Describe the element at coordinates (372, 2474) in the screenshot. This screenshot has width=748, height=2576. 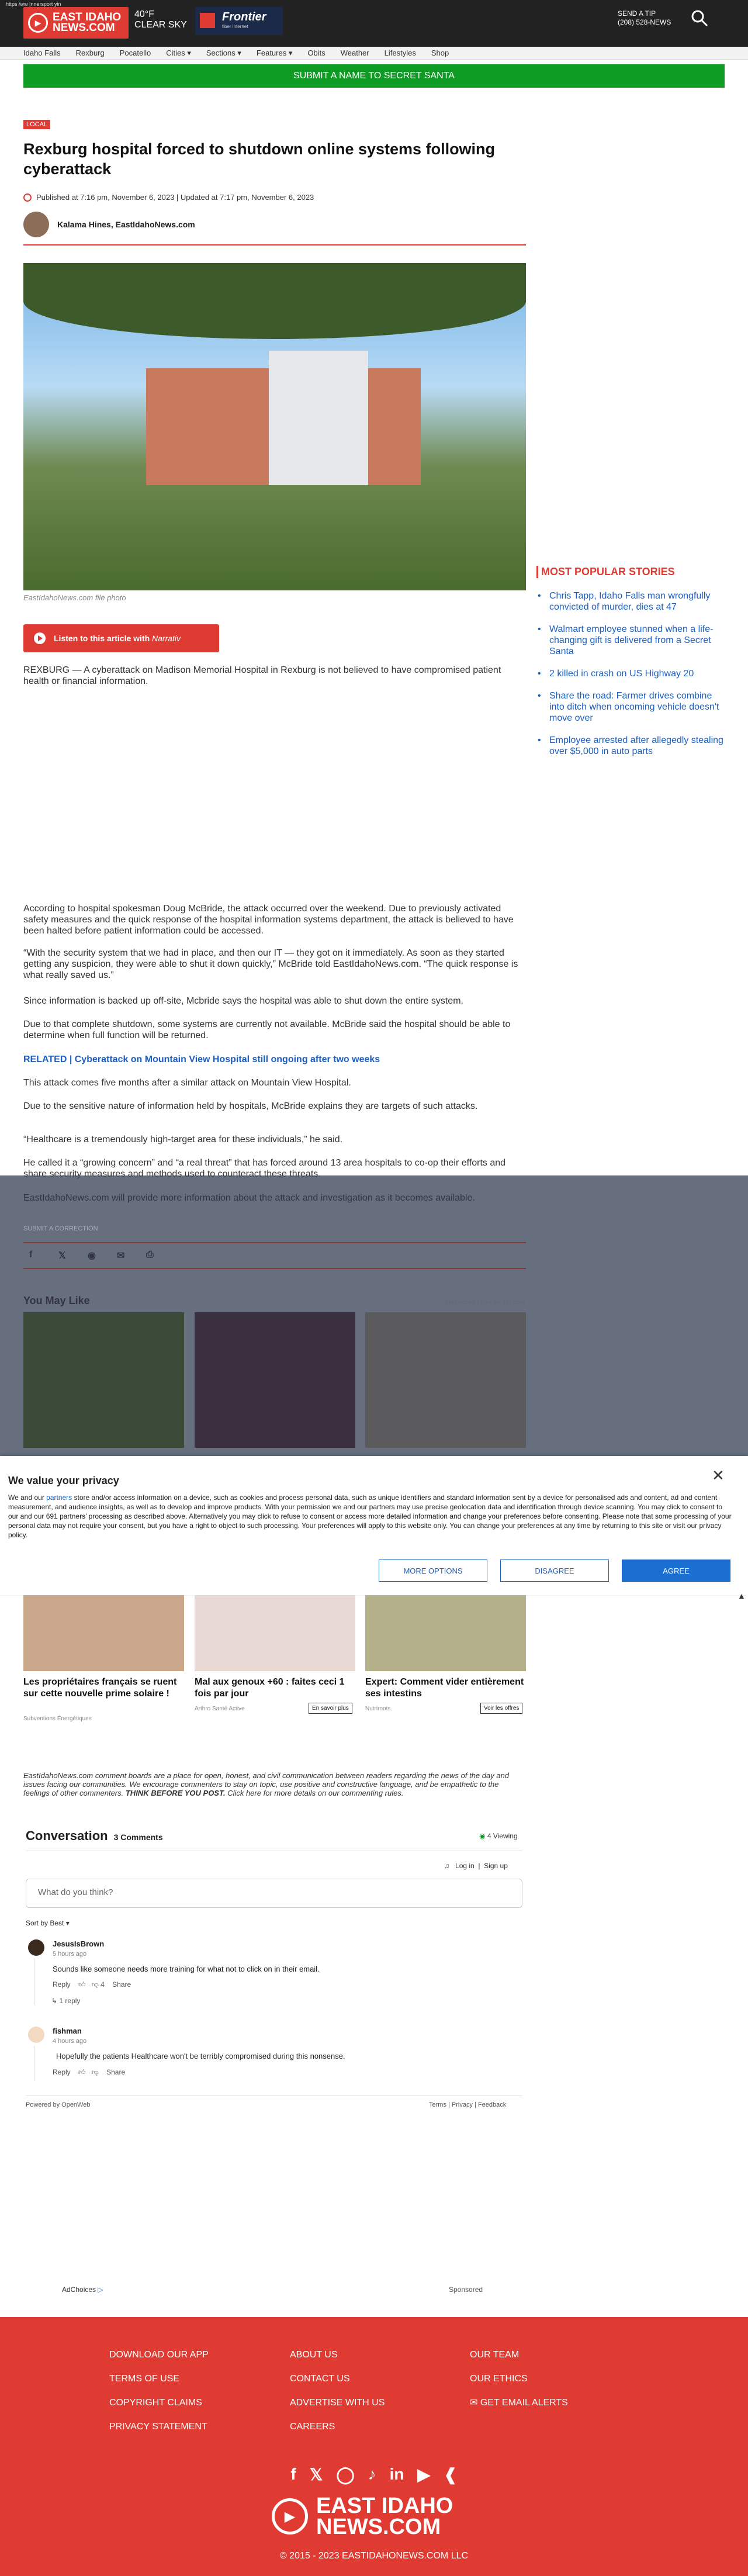
I see `tiktok-icon: ♪` at that location.